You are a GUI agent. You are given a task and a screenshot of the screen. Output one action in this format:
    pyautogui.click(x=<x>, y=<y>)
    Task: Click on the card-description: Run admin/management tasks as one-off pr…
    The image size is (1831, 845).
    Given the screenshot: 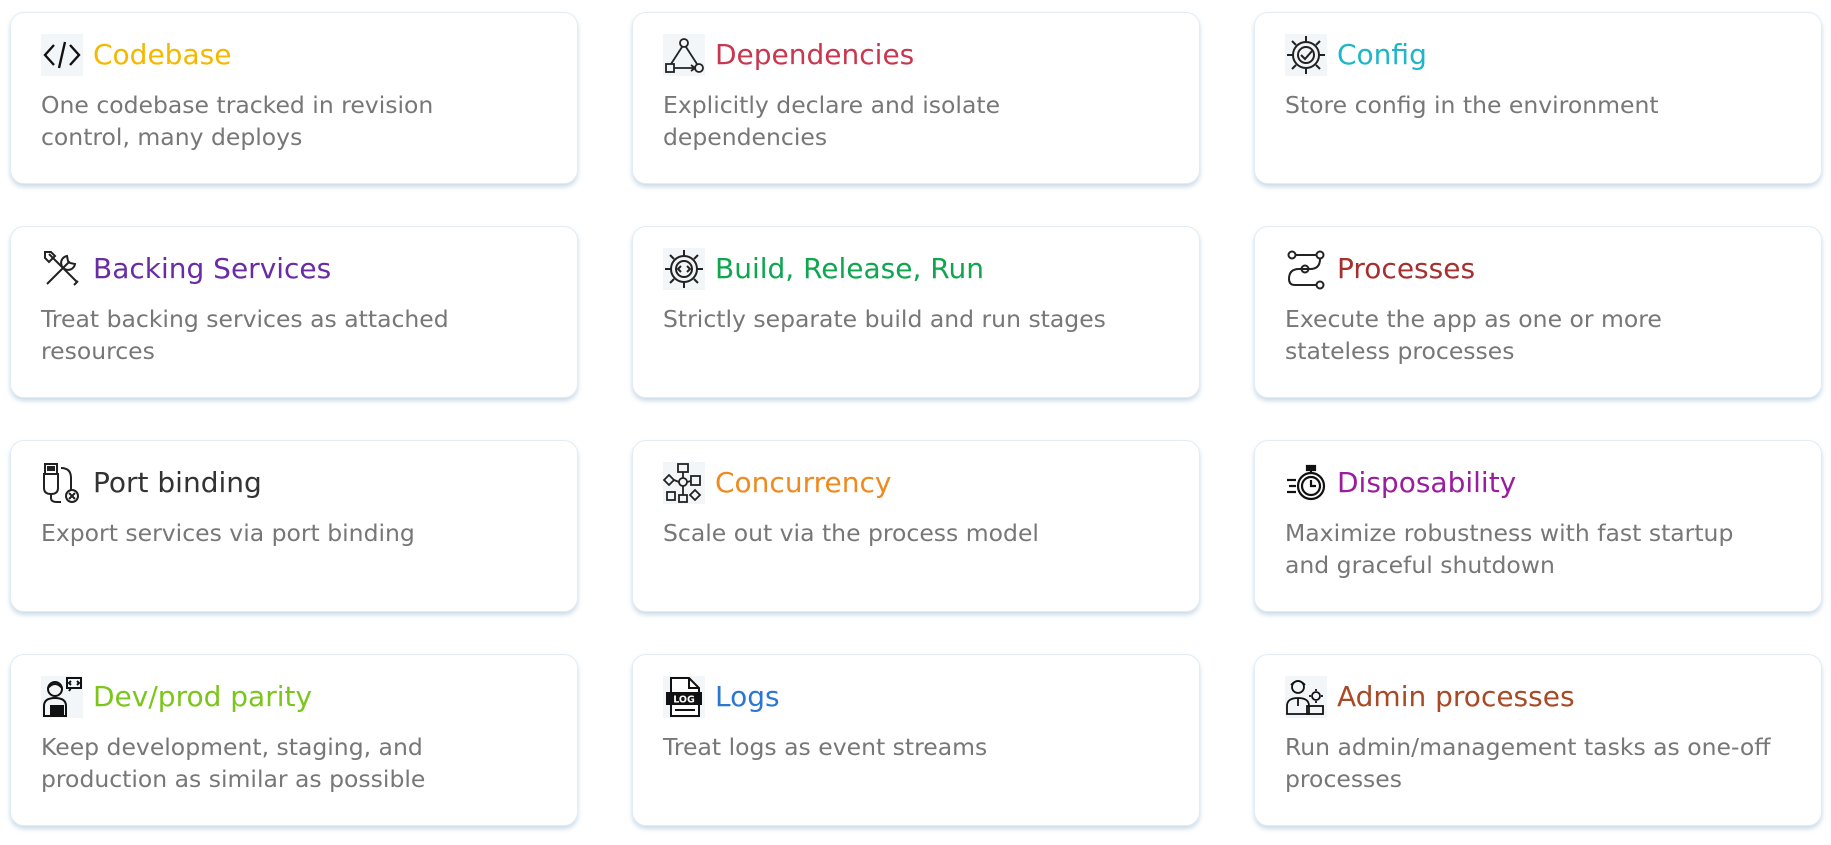 What is the action you would take?
    pyautogui.click(x=1528, y=763)
    